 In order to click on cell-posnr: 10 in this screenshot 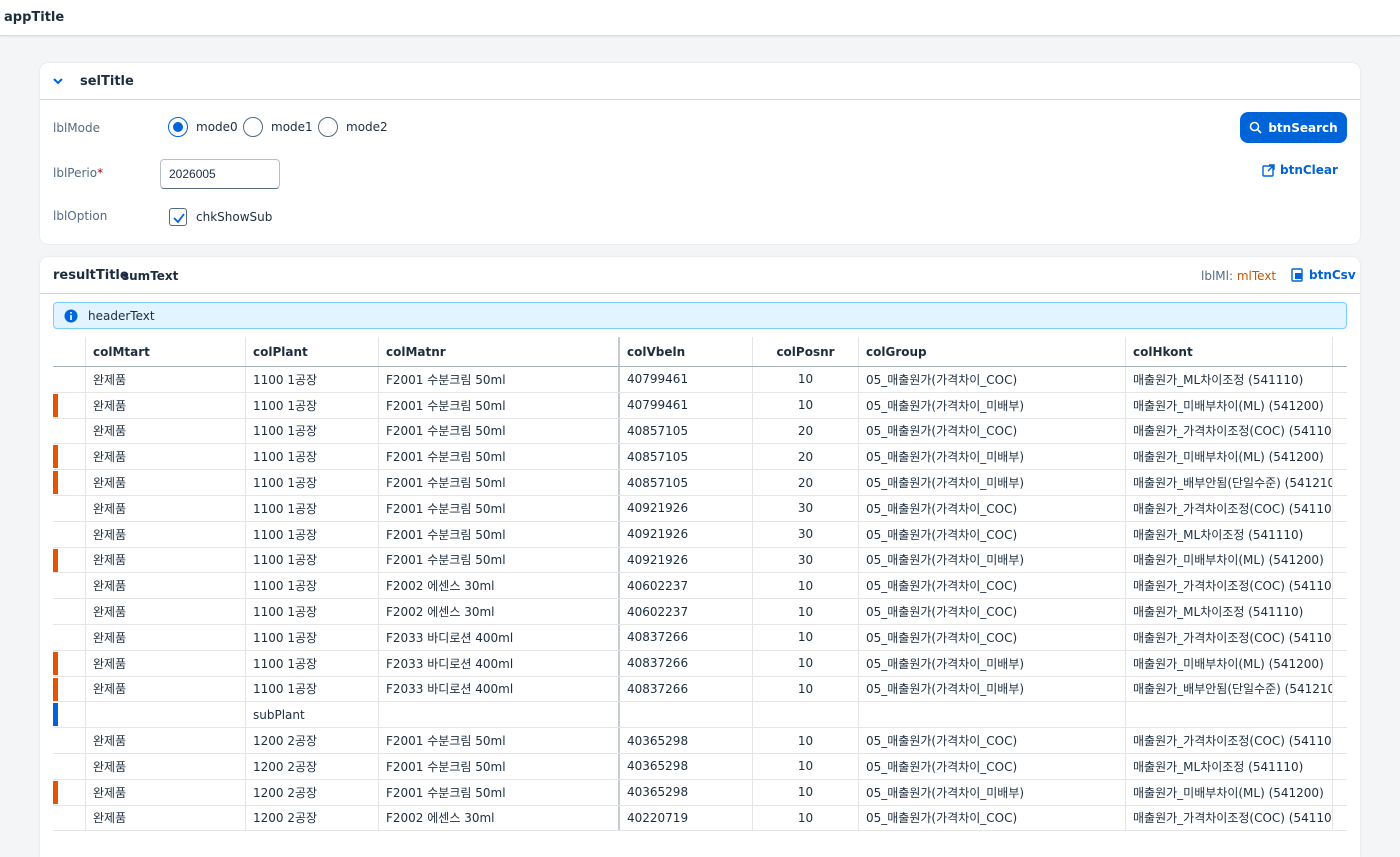, I will do `click(806, 611)`.